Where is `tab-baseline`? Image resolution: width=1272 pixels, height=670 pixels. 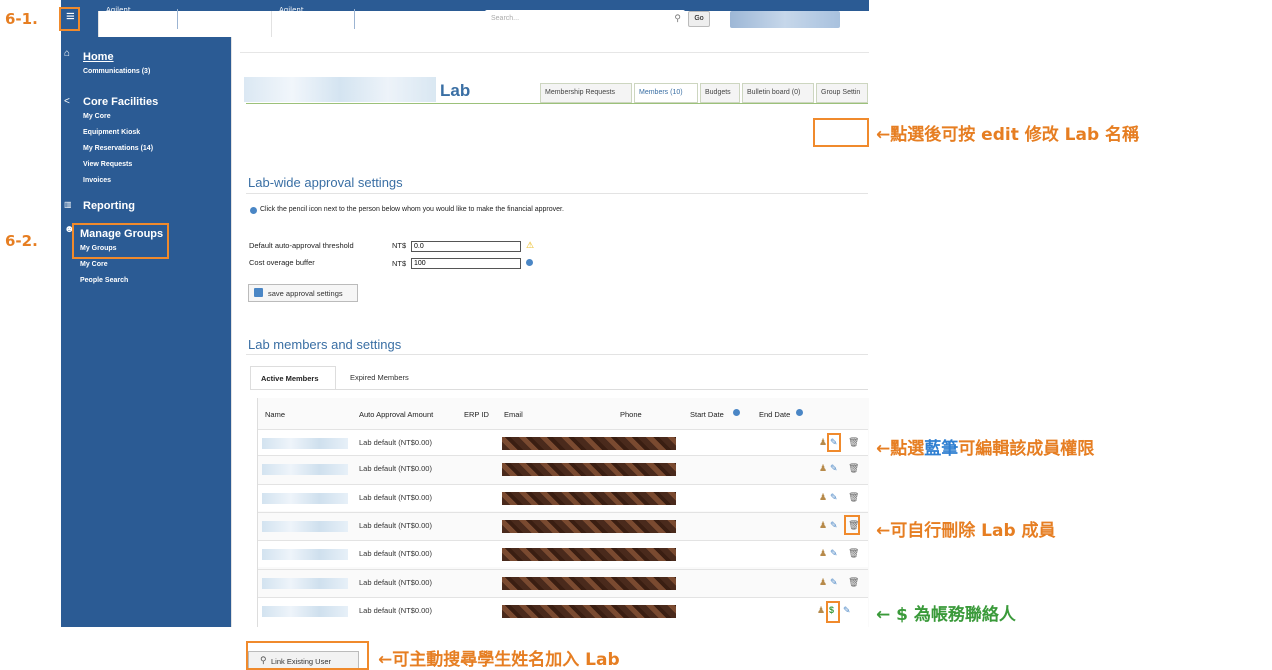 tab-baseline is located at coordinates (557, 103).